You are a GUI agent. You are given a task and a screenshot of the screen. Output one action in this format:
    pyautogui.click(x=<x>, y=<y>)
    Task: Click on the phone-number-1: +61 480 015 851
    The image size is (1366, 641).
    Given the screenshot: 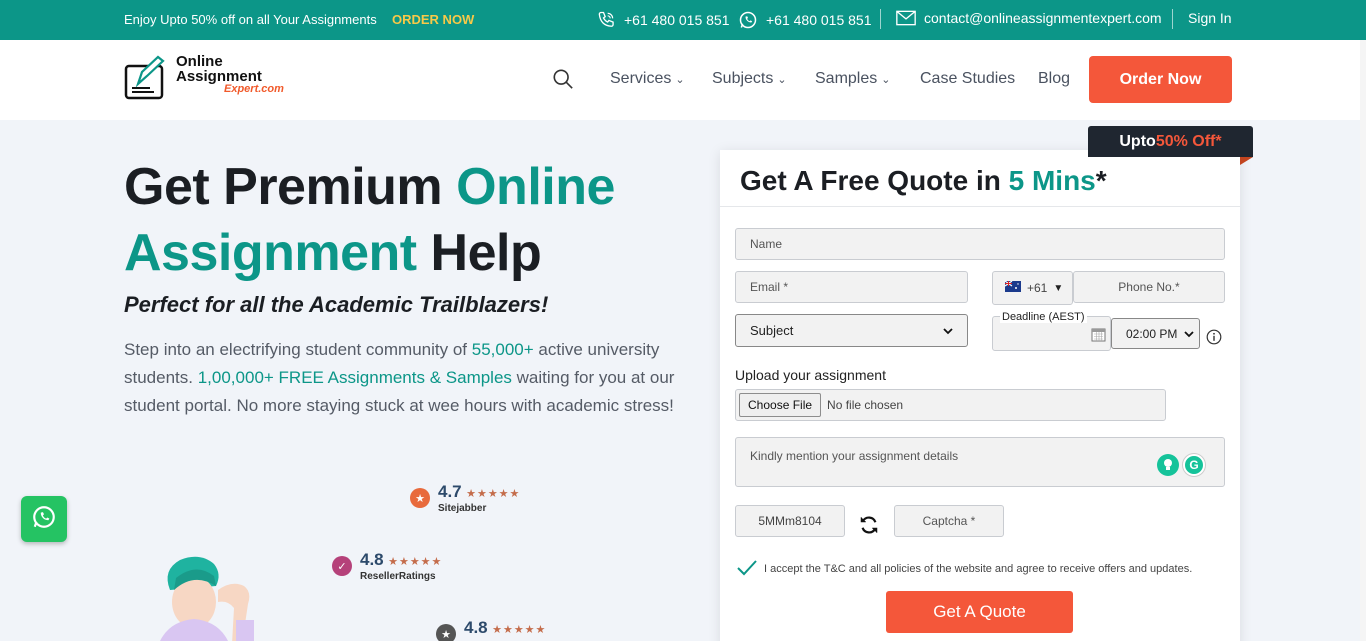 What is the action you would take?
    pyautogui.click(x=677, y=20)
    